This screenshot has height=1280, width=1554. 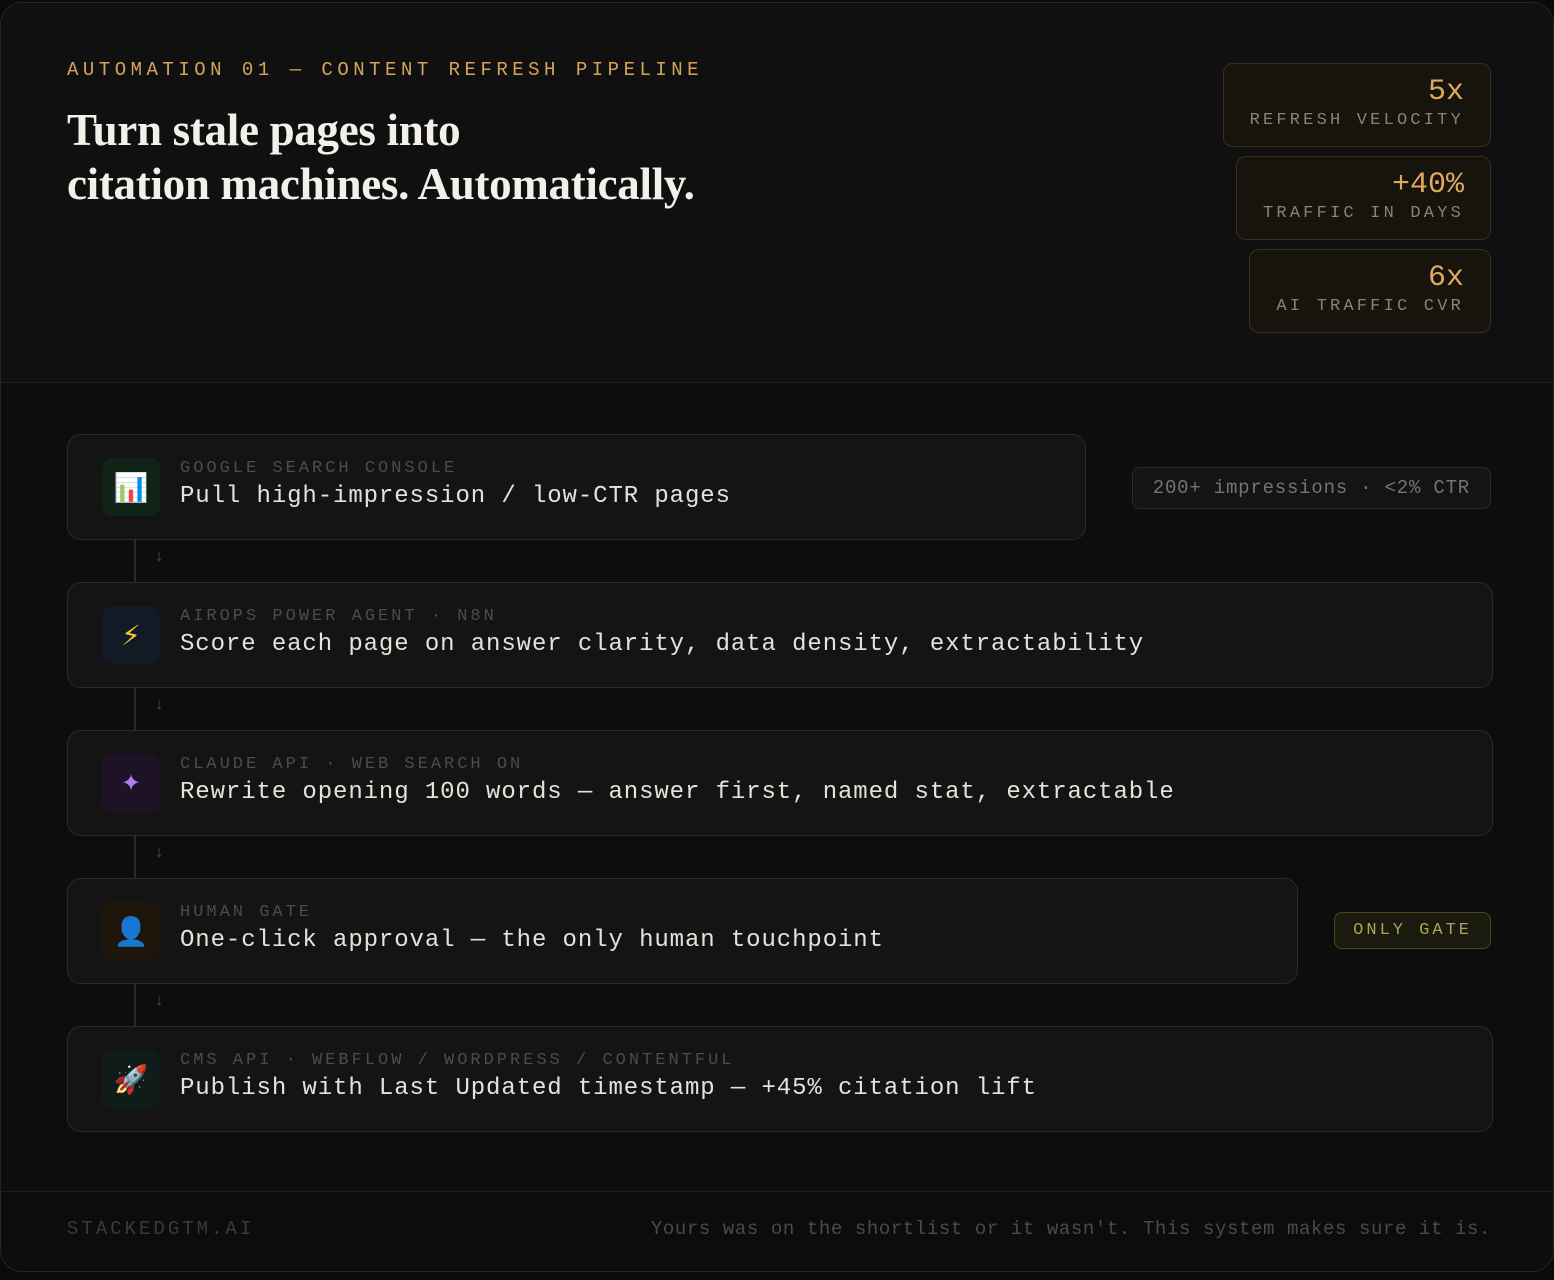 I want to click on step-source: CLAUDE API · WEB SEARCH ON, so click(x=352, y=764).